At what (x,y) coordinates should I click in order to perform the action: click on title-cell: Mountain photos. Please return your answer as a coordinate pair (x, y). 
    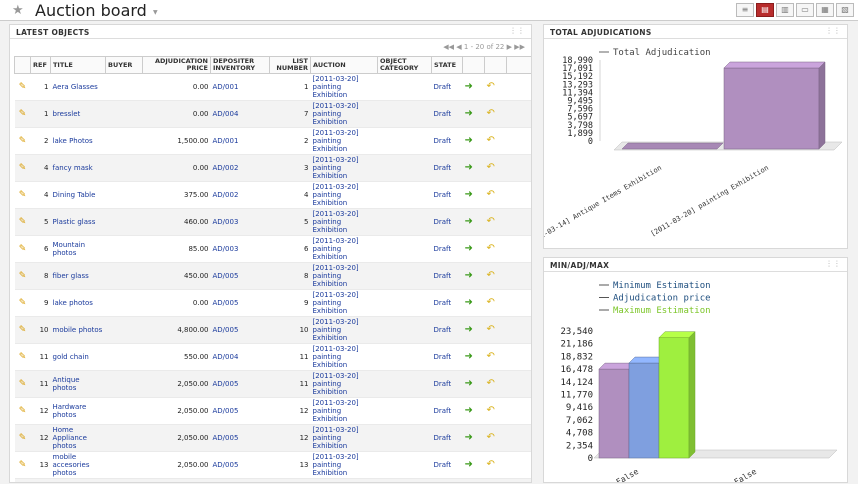
    Looking at the image, I should click on (78, 249).